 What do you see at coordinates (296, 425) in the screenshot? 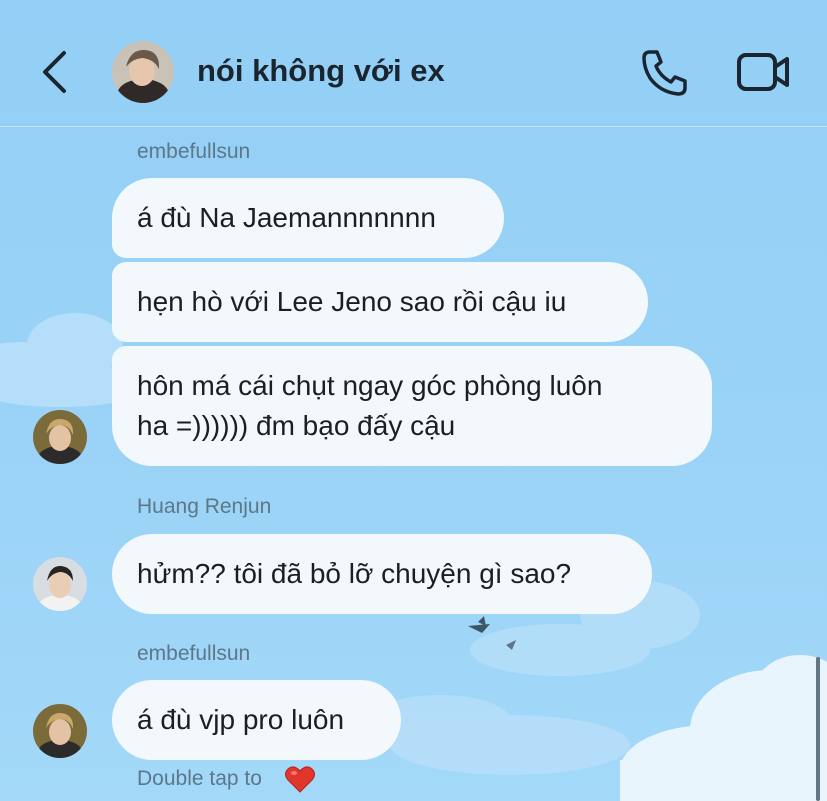
I see `message-text: ha =)))))) đm bạo đấy cậu` at bounding box center [296, 425].